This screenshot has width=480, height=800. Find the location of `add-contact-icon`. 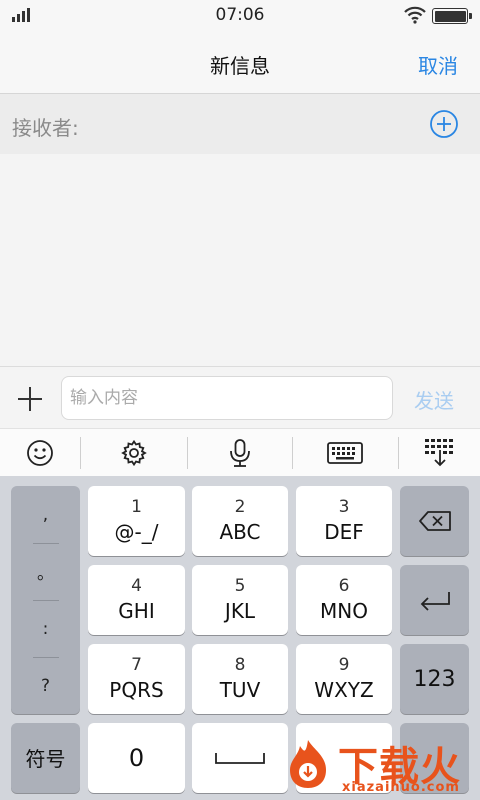

add-contact-icon is located at coordinates (444, 124).